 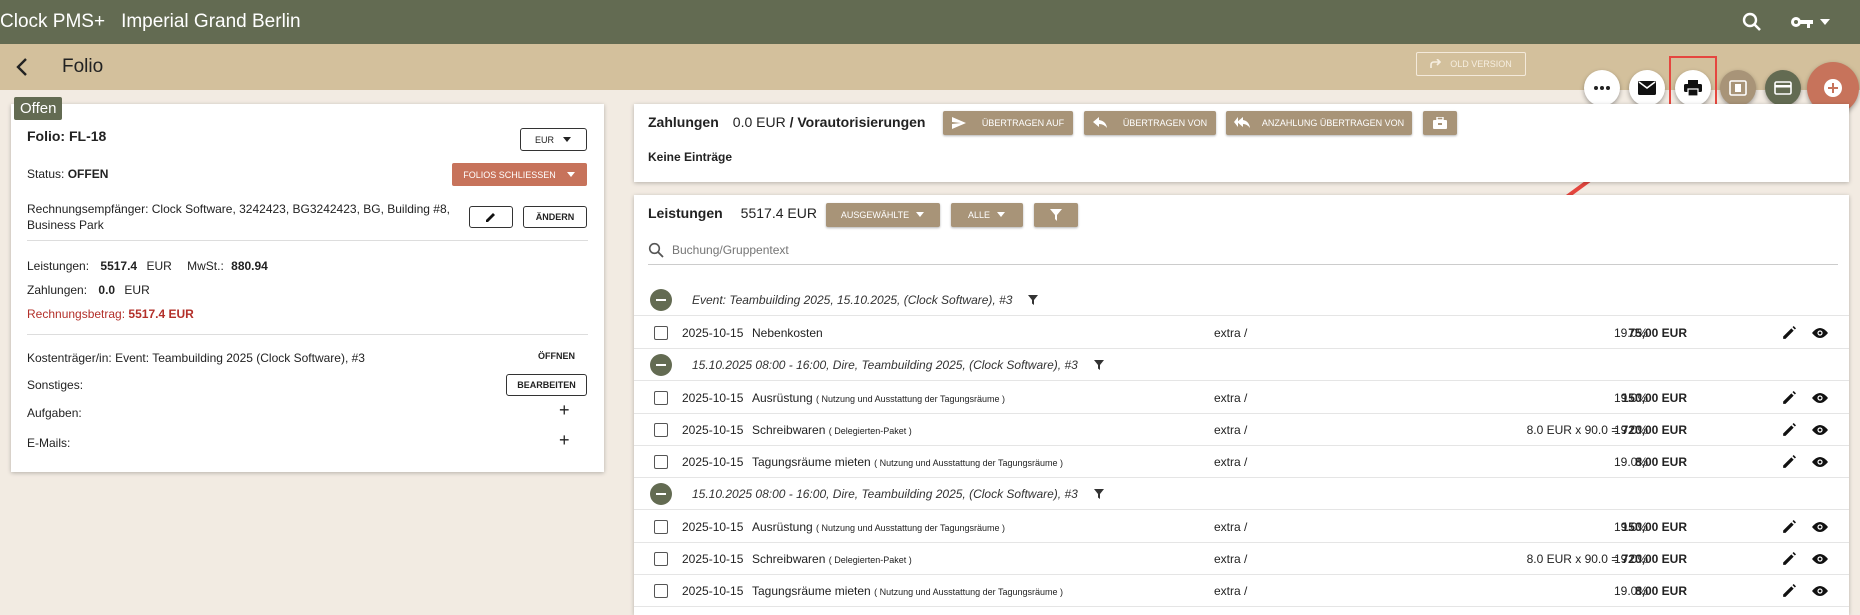 What do you see at coordinates (307, 240) in the screenshot?
I see `divider` at bounding box center [307, 240].